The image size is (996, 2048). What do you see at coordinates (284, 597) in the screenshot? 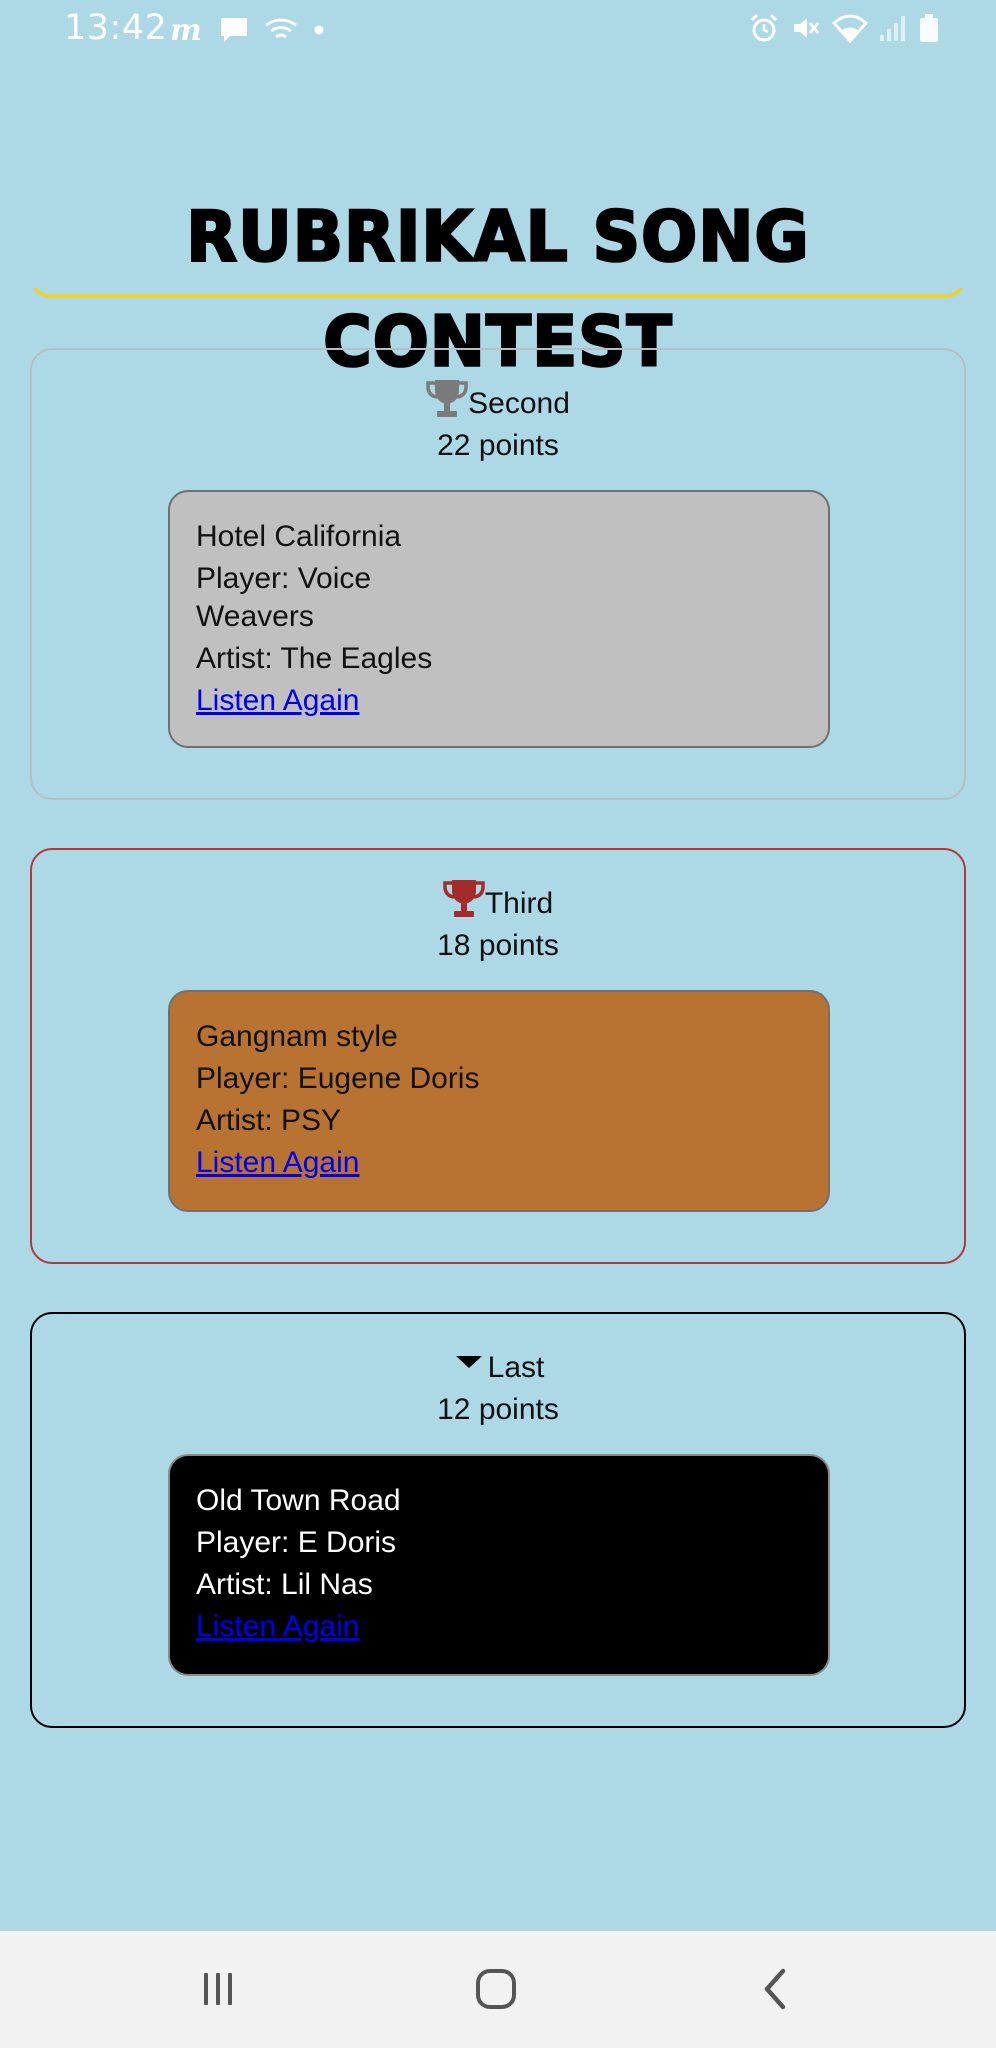
I see `song-player: Player: Voice Weavers` at bounding box center [284, 597].